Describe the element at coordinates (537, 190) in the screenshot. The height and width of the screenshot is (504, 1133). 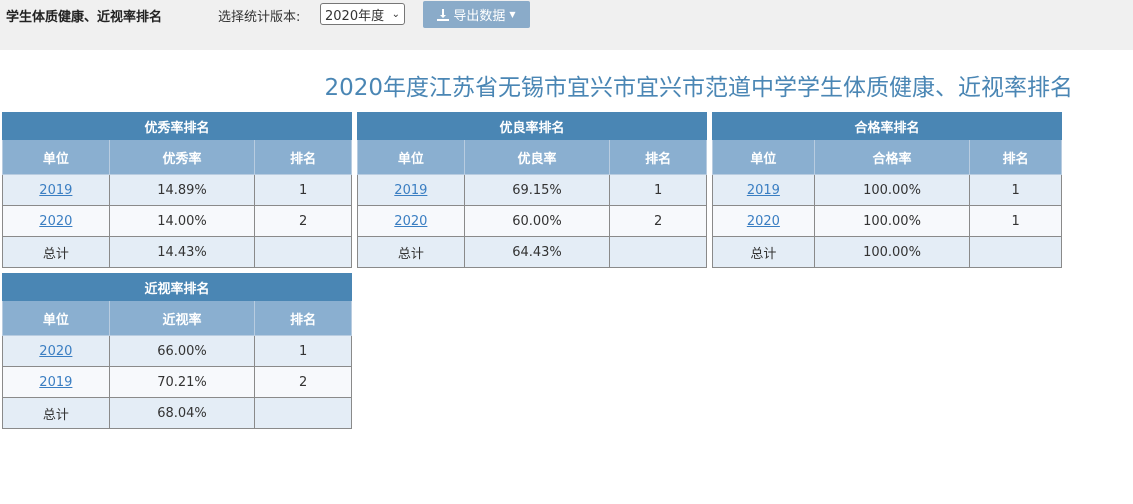
I see `rate-cell: 69.15%` at that location.